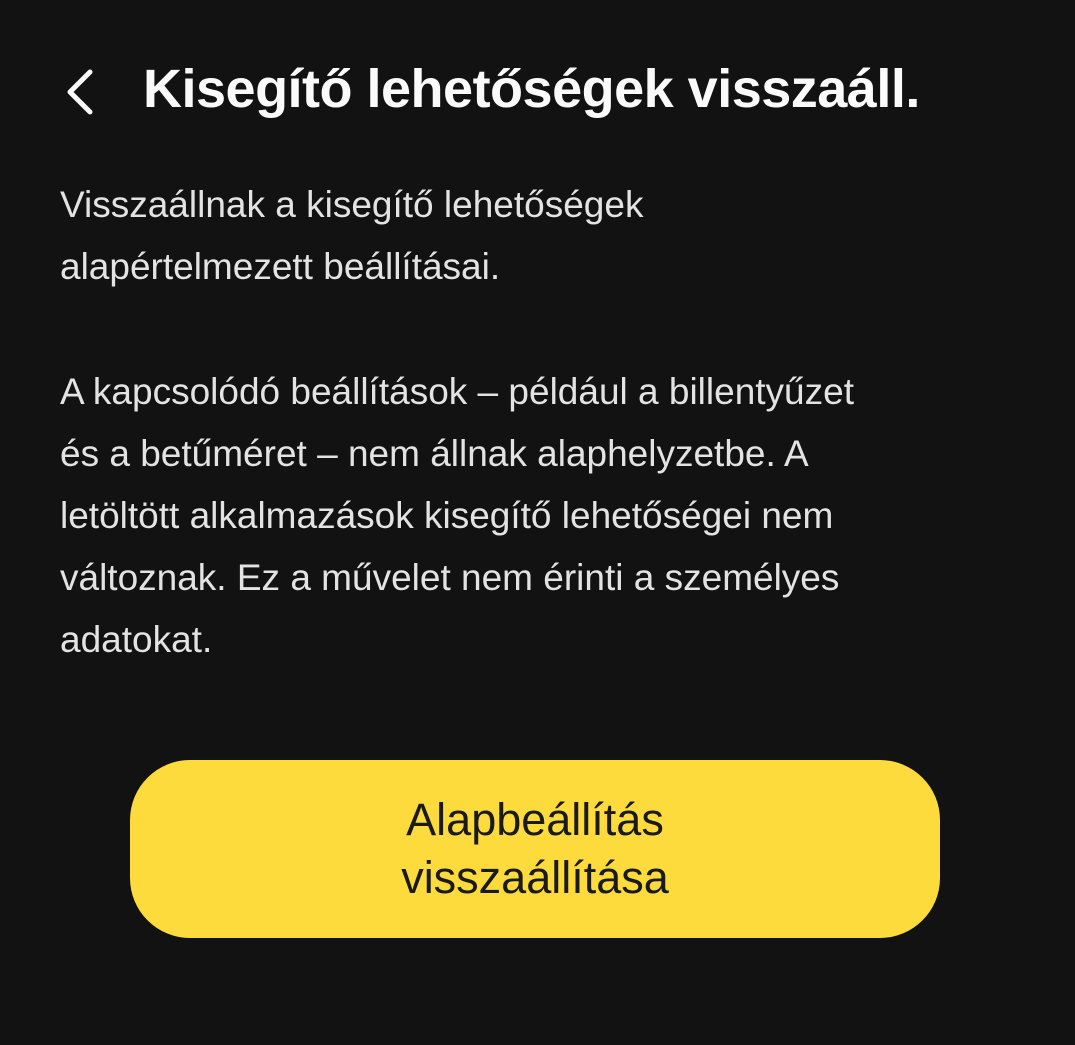 The width and height of the screenshot is (1075, 1045). Describe the element at coordinates (136, 639) in the screenshot. I see `text-line: adatokat.` at that location.